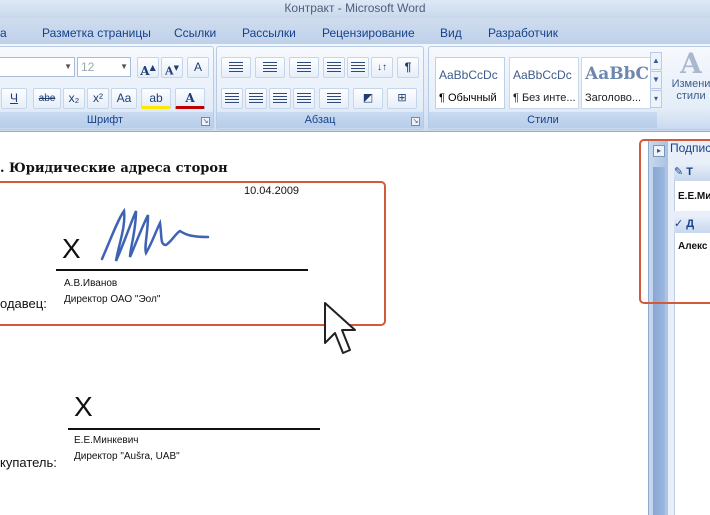  I want to click on tab-page-layout: Разметка страницы, so click(96, 33).